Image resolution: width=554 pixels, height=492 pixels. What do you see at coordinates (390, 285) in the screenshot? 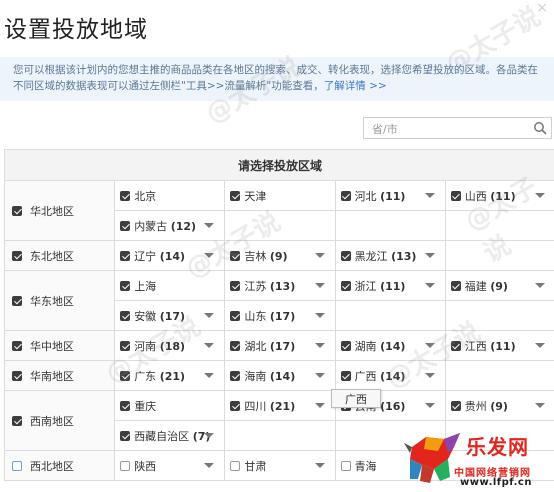
I see `province-cell: 浙江 (11)` at bounding box center [390, 285].